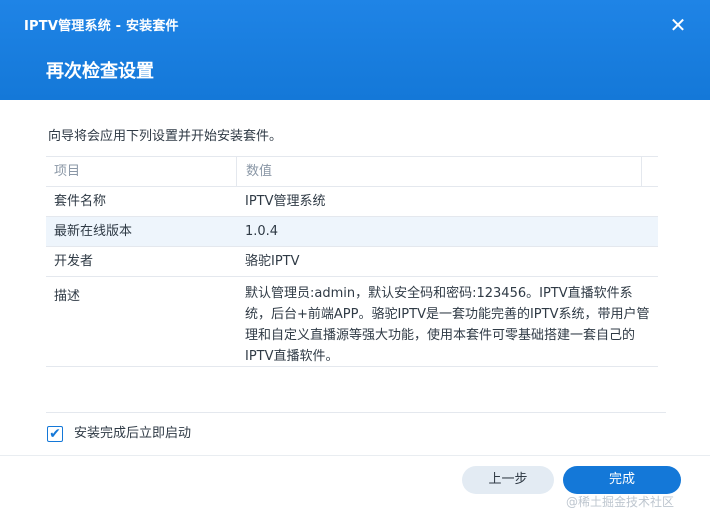  I want to click on column-header-item: 项目, so click(67, 171).